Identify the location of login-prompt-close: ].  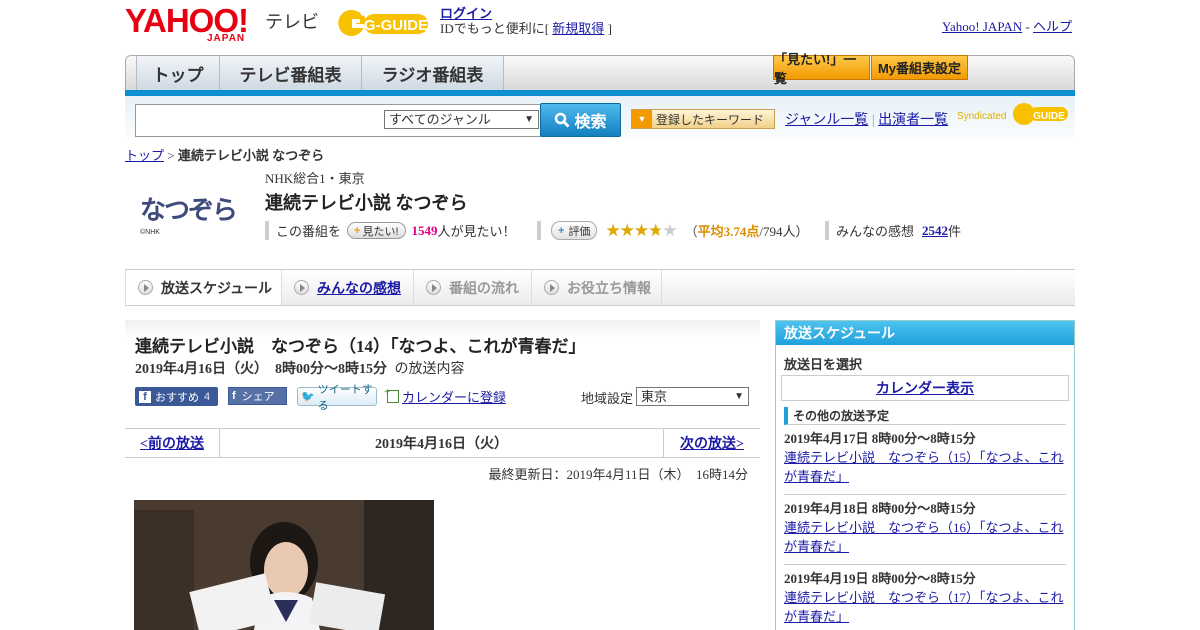
(609, 28).